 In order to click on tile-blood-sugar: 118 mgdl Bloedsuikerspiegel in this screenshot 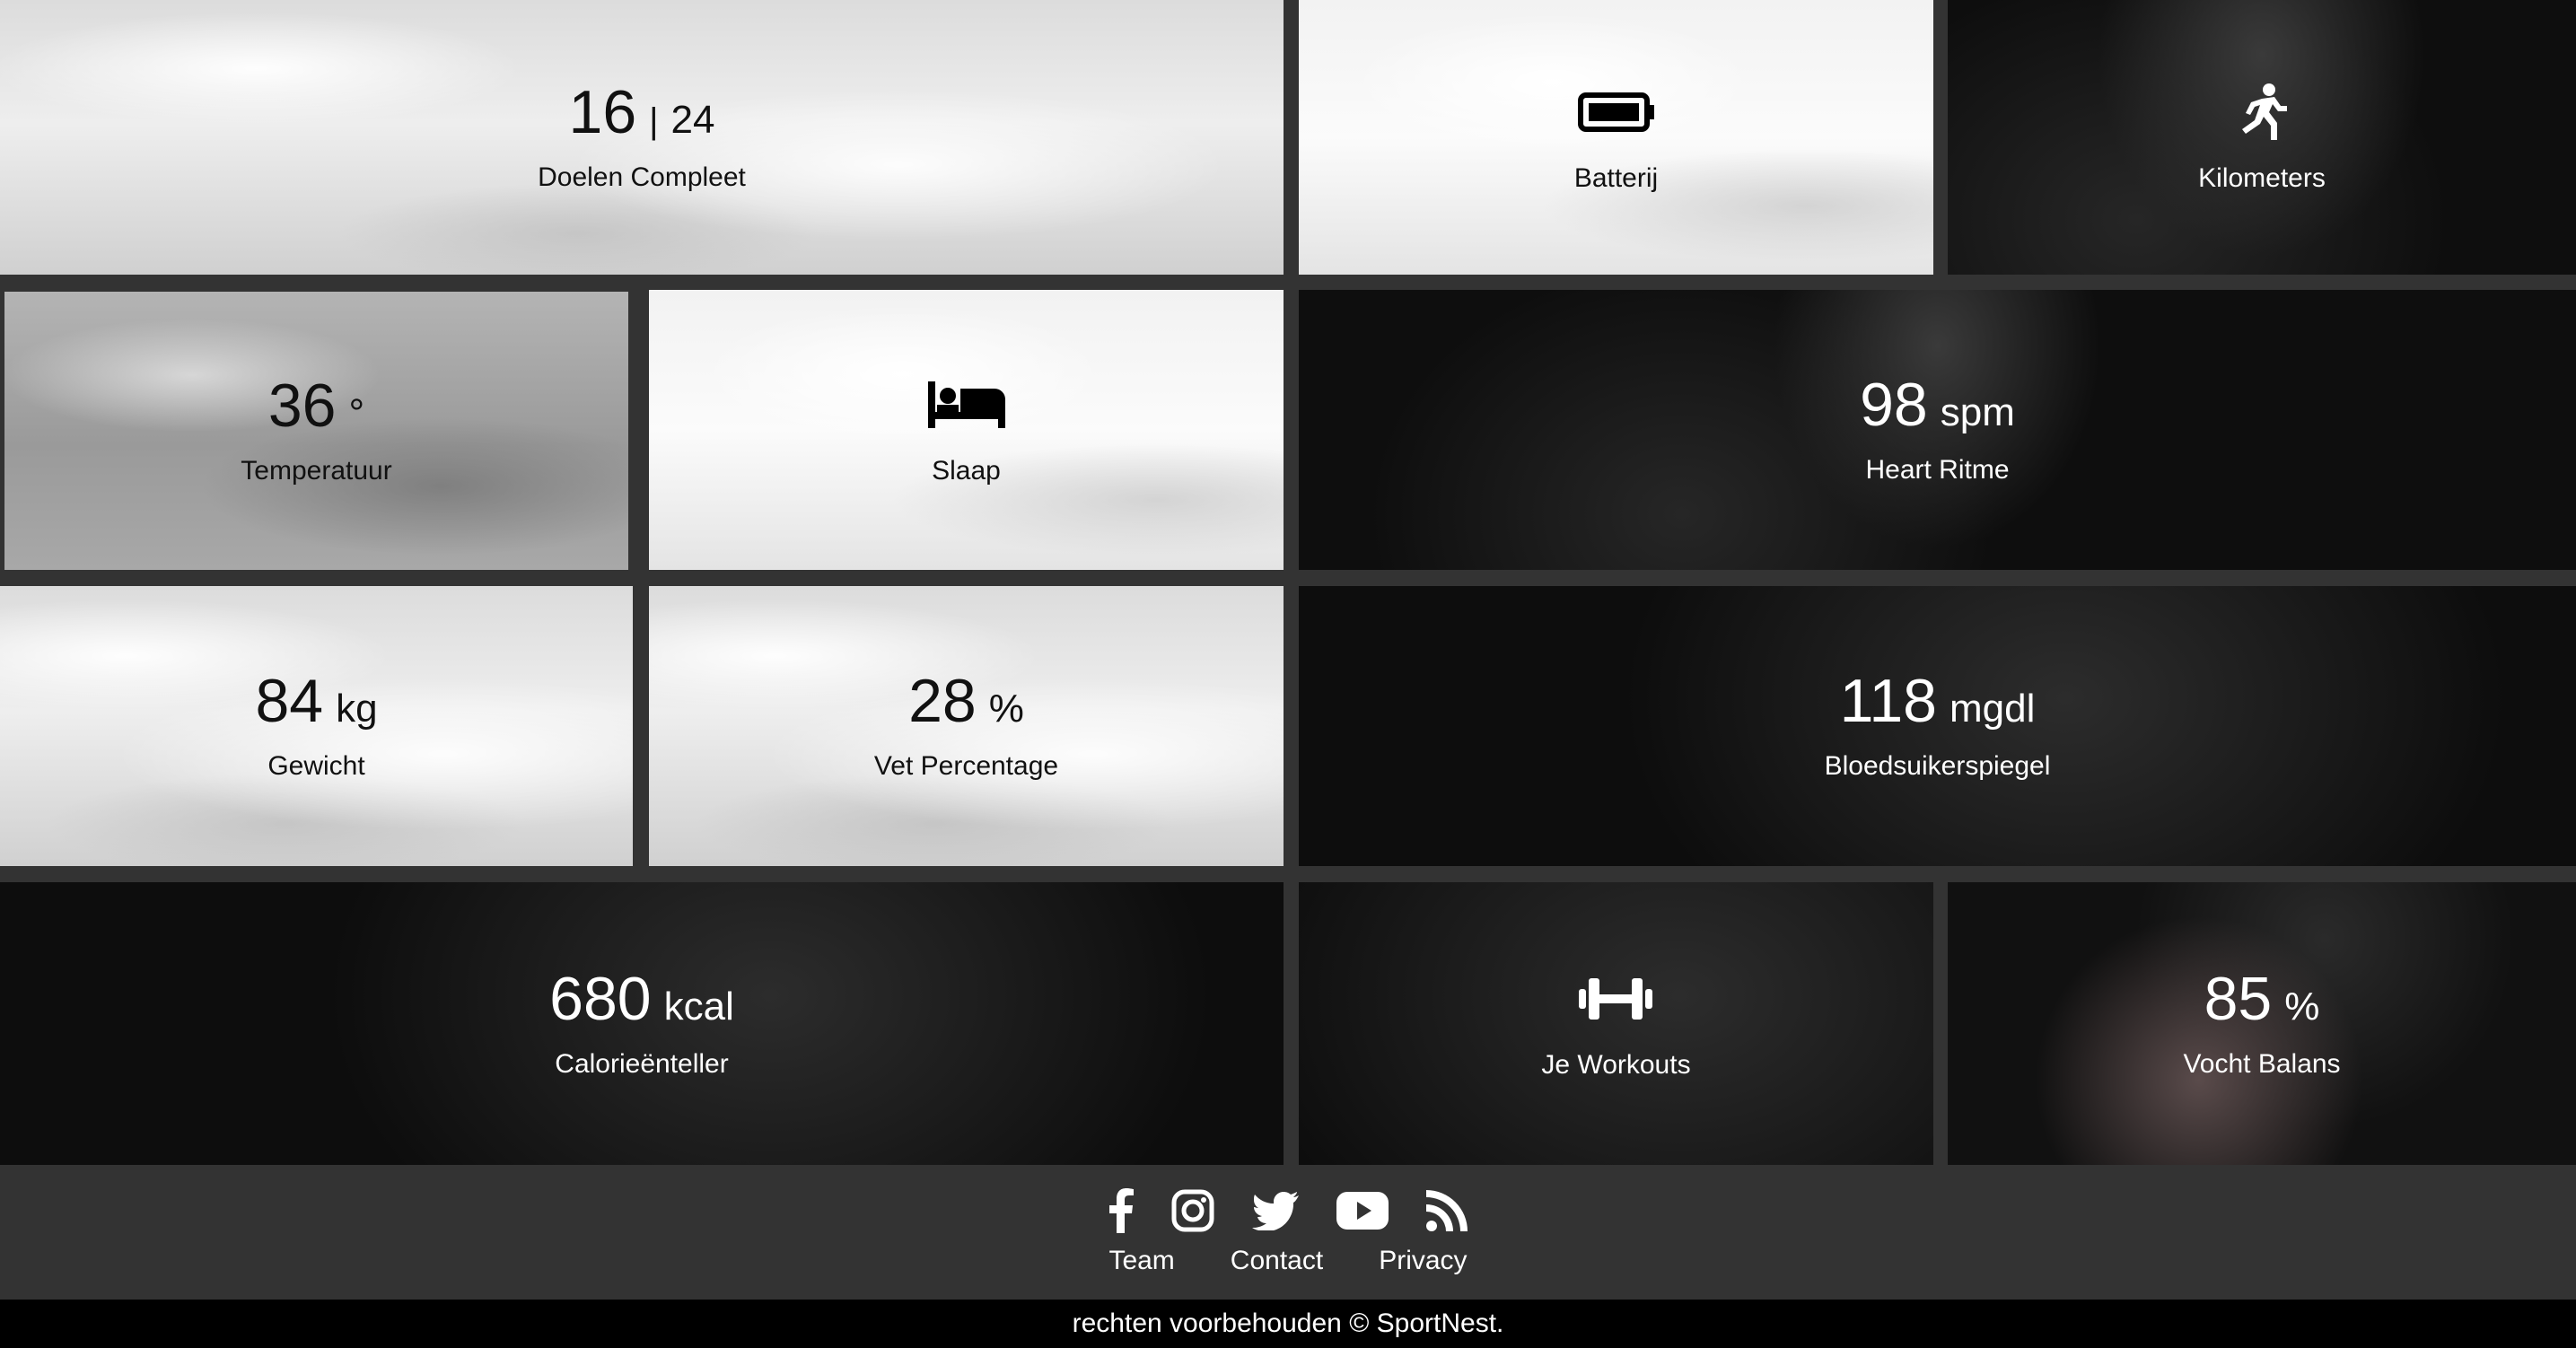, I will do `click(1937, 726)`.